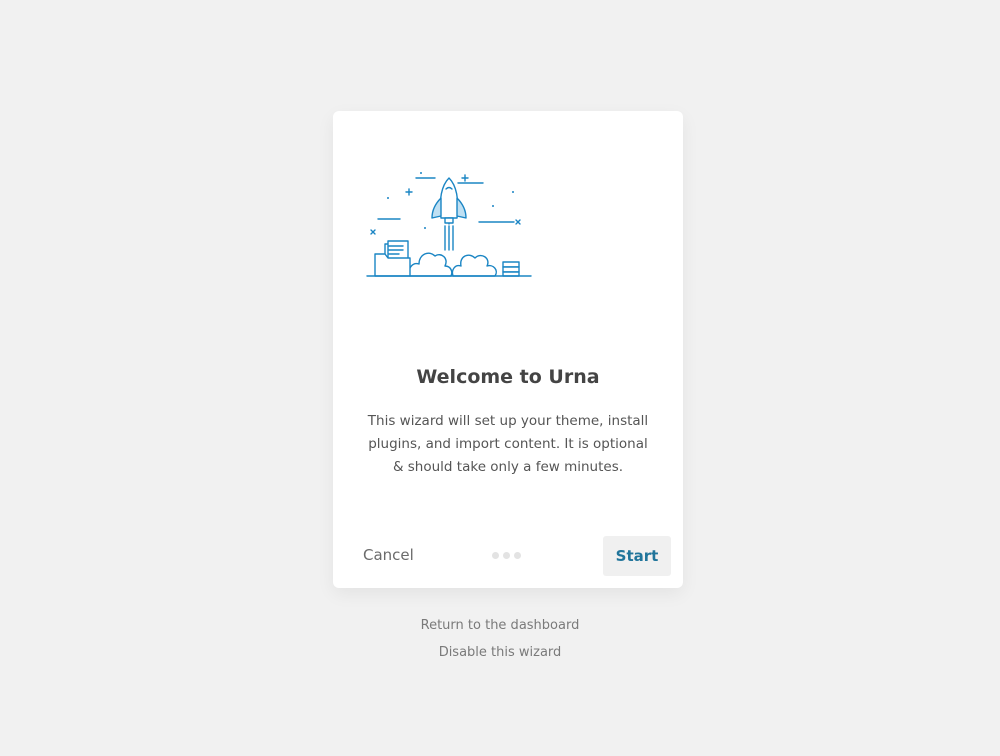 Image resolution: width=1000 pixels, height=756 pixels. Describe the element at coordinates (449, 224) in the screenshot. I see `rocket-launch-illustration` at that location.